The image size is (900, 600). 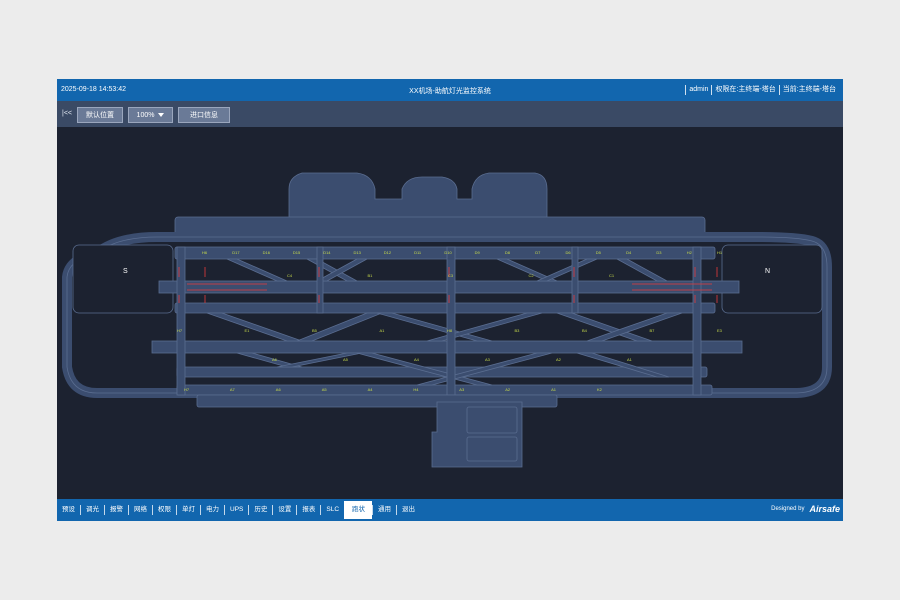 I want to click on entry-info-label: 进口信息, so click(x=204, y=115).